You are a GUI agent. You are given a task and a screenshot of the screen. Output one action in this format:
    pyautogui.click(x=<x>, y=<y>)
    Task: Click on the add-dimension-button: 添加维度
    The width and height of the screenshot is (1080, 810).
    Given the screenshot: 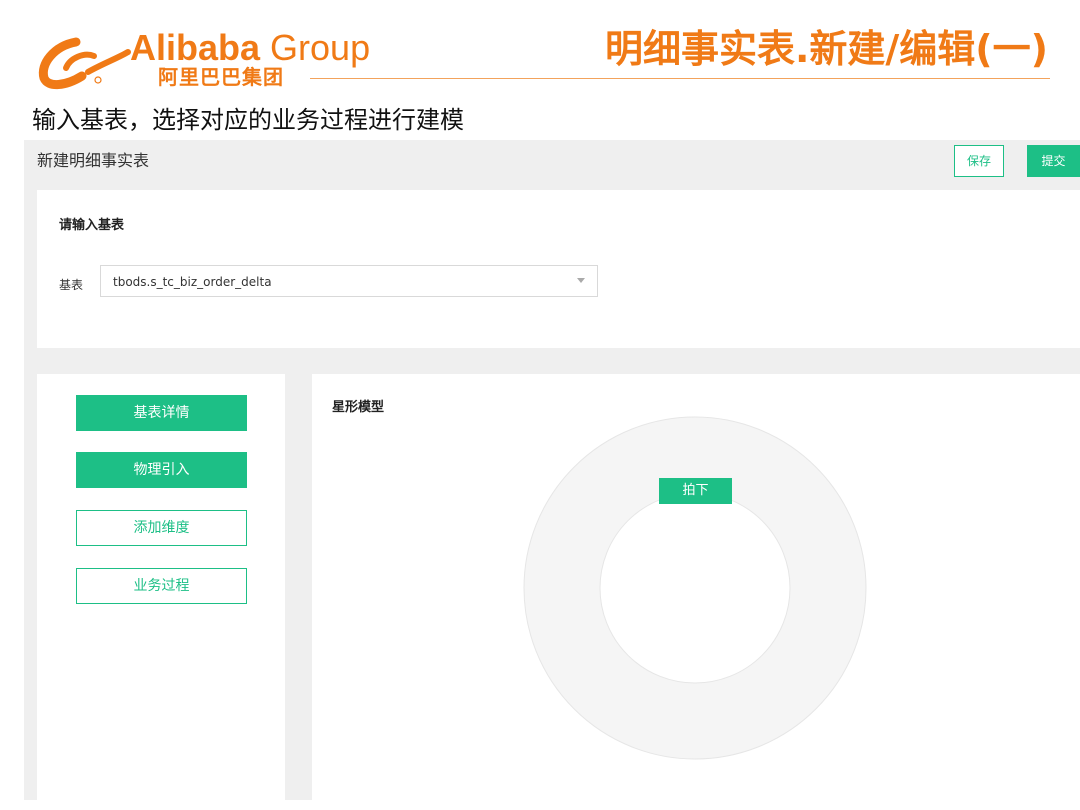 What is the action you would take?
    pyautogui.click(x=161, y=528)
    